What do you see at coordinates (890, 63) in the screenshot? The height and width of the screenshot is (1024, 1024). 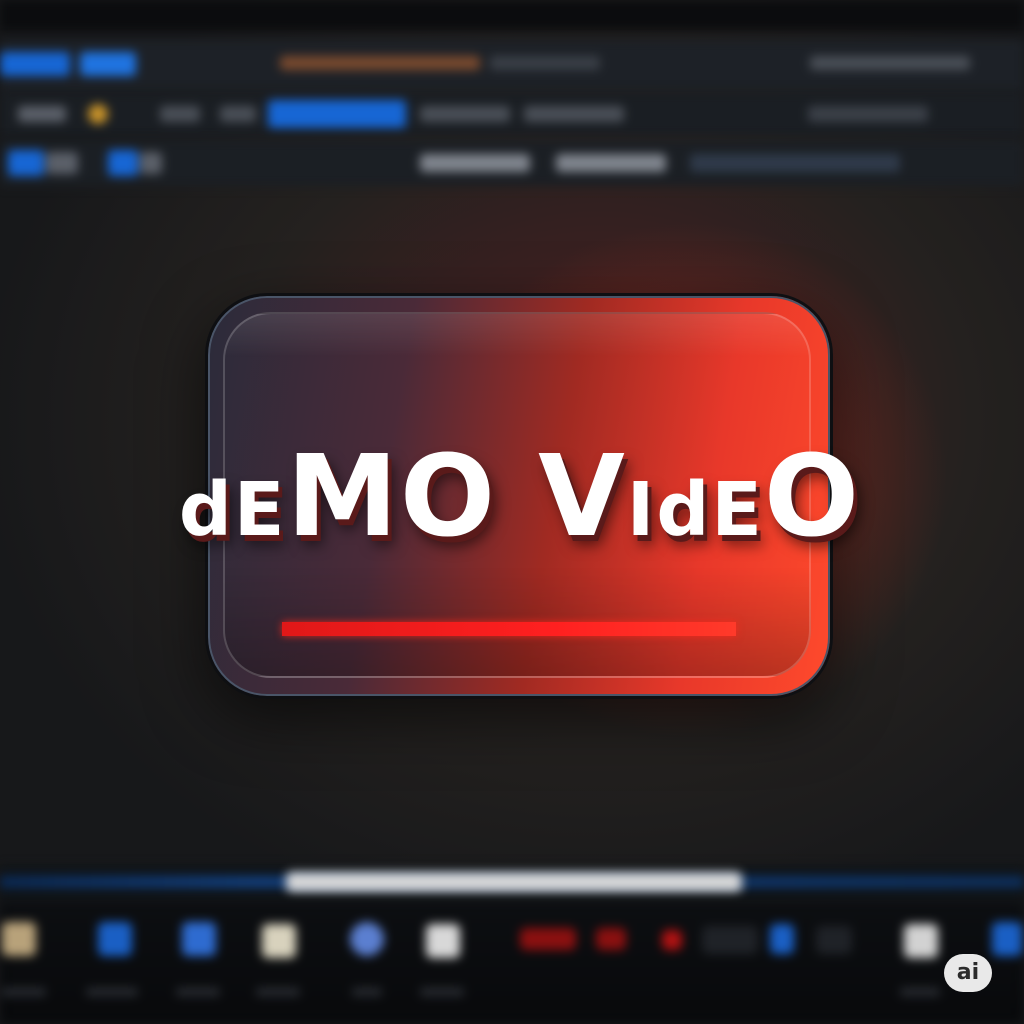 I see `menu-right-label` at bounding box center [890, 63].